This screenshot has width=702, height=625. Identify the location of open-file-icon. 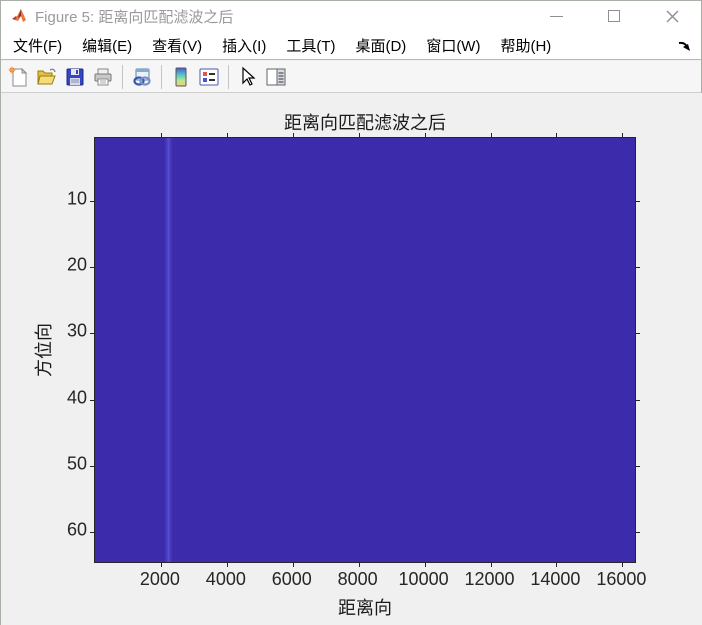
(46, 76).